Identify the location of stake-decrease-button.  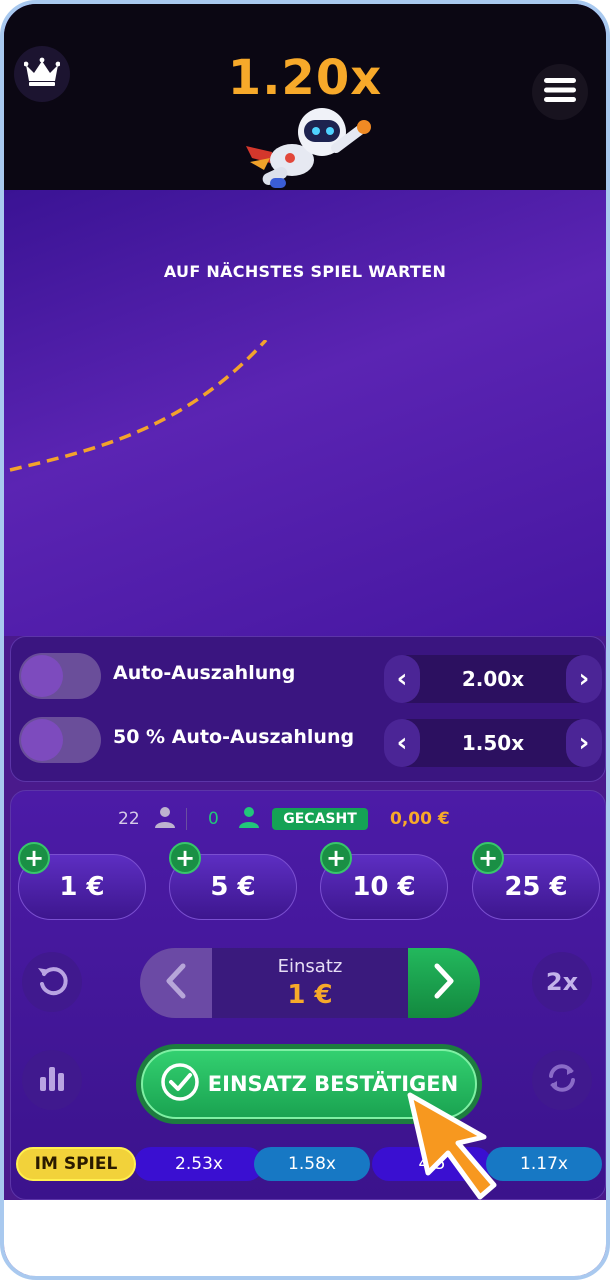
(176, 983).